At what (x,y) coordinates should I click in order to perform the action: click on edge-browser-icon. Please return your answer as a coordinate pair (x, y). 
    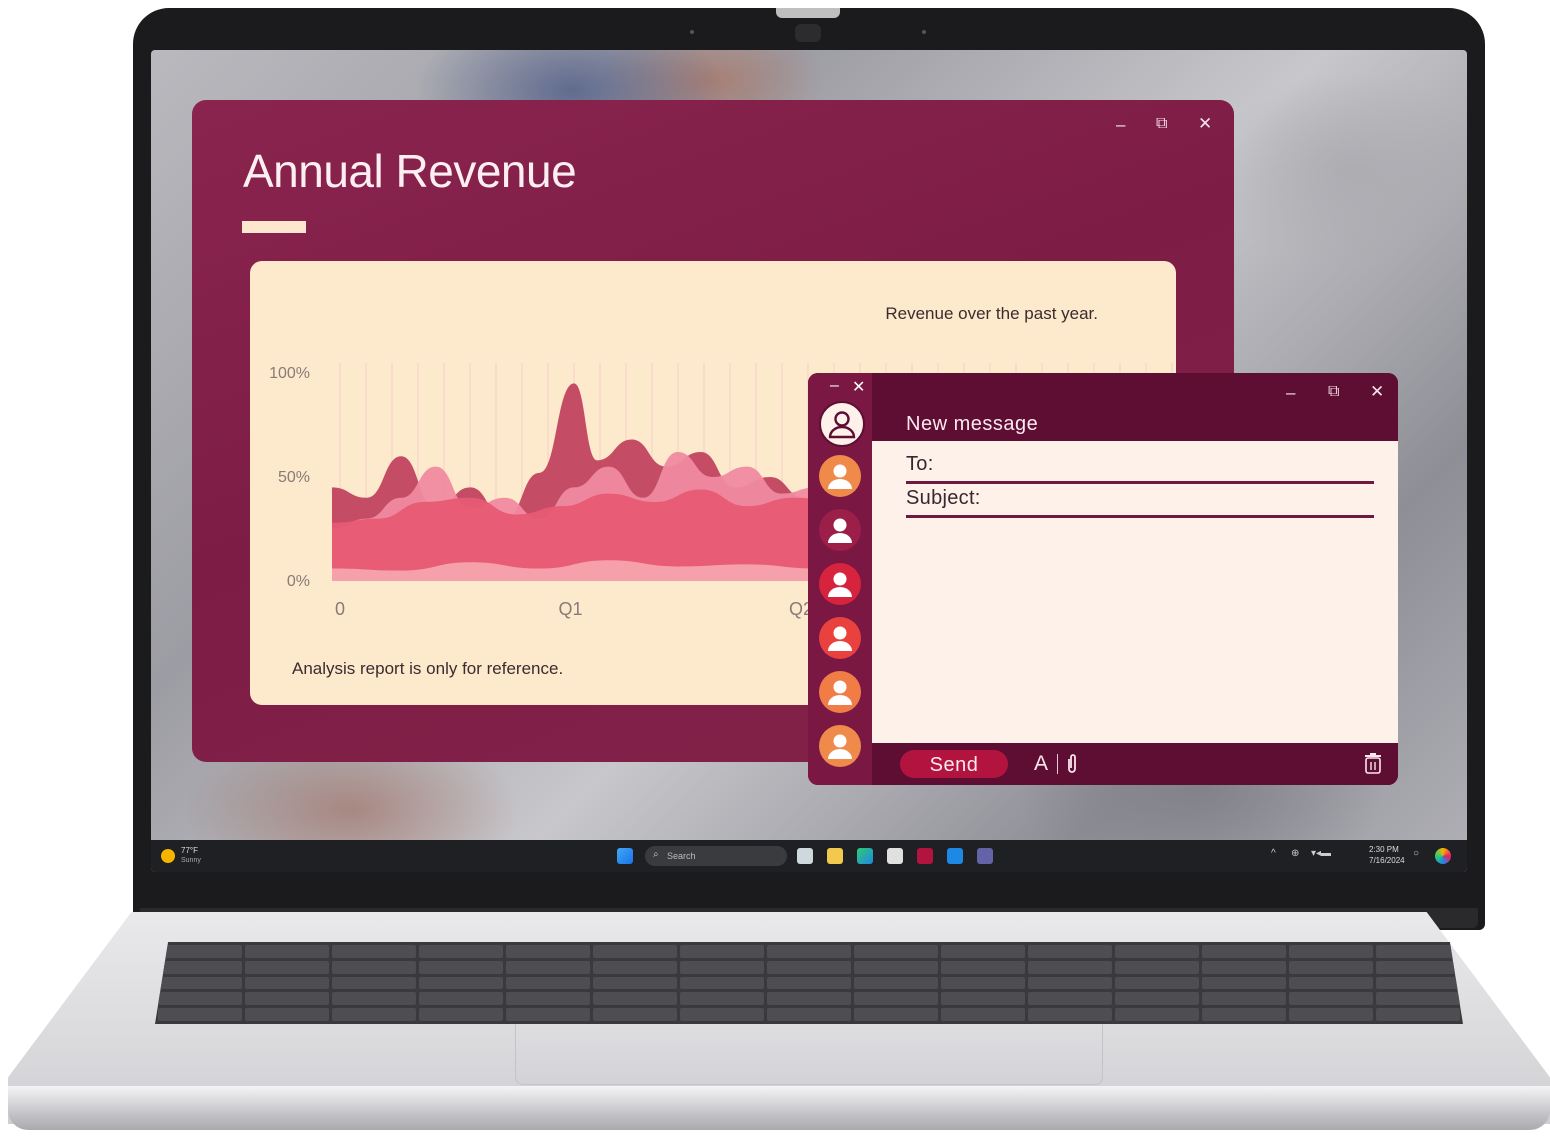
    Looking at the image, I should click on (865, 856).